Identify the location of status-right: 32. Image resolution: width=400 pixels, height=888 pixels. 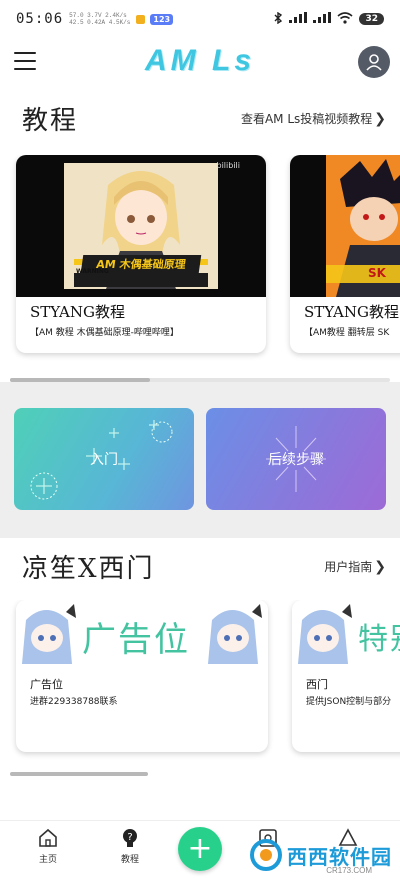
(328, 19).